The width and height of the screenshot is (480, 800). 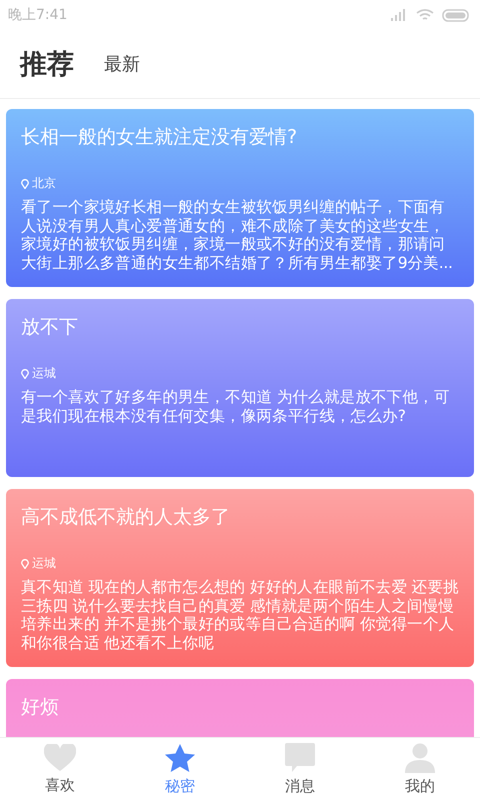 I want to click on signal-icon, so click(x=399, y=15).